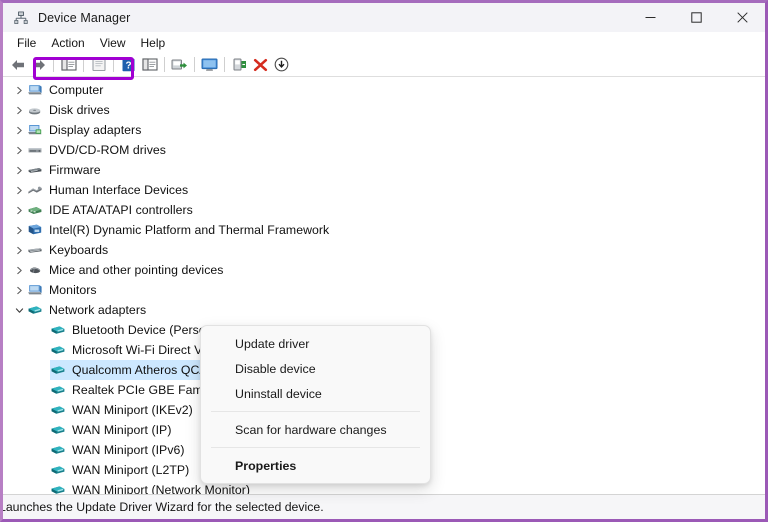 The height and width of the screenshot is (522, 768). What do you see at coordinates (384, 290) in the screenshot?
I see `device-tree-row: Monitors` at bounding box center [384, 290].